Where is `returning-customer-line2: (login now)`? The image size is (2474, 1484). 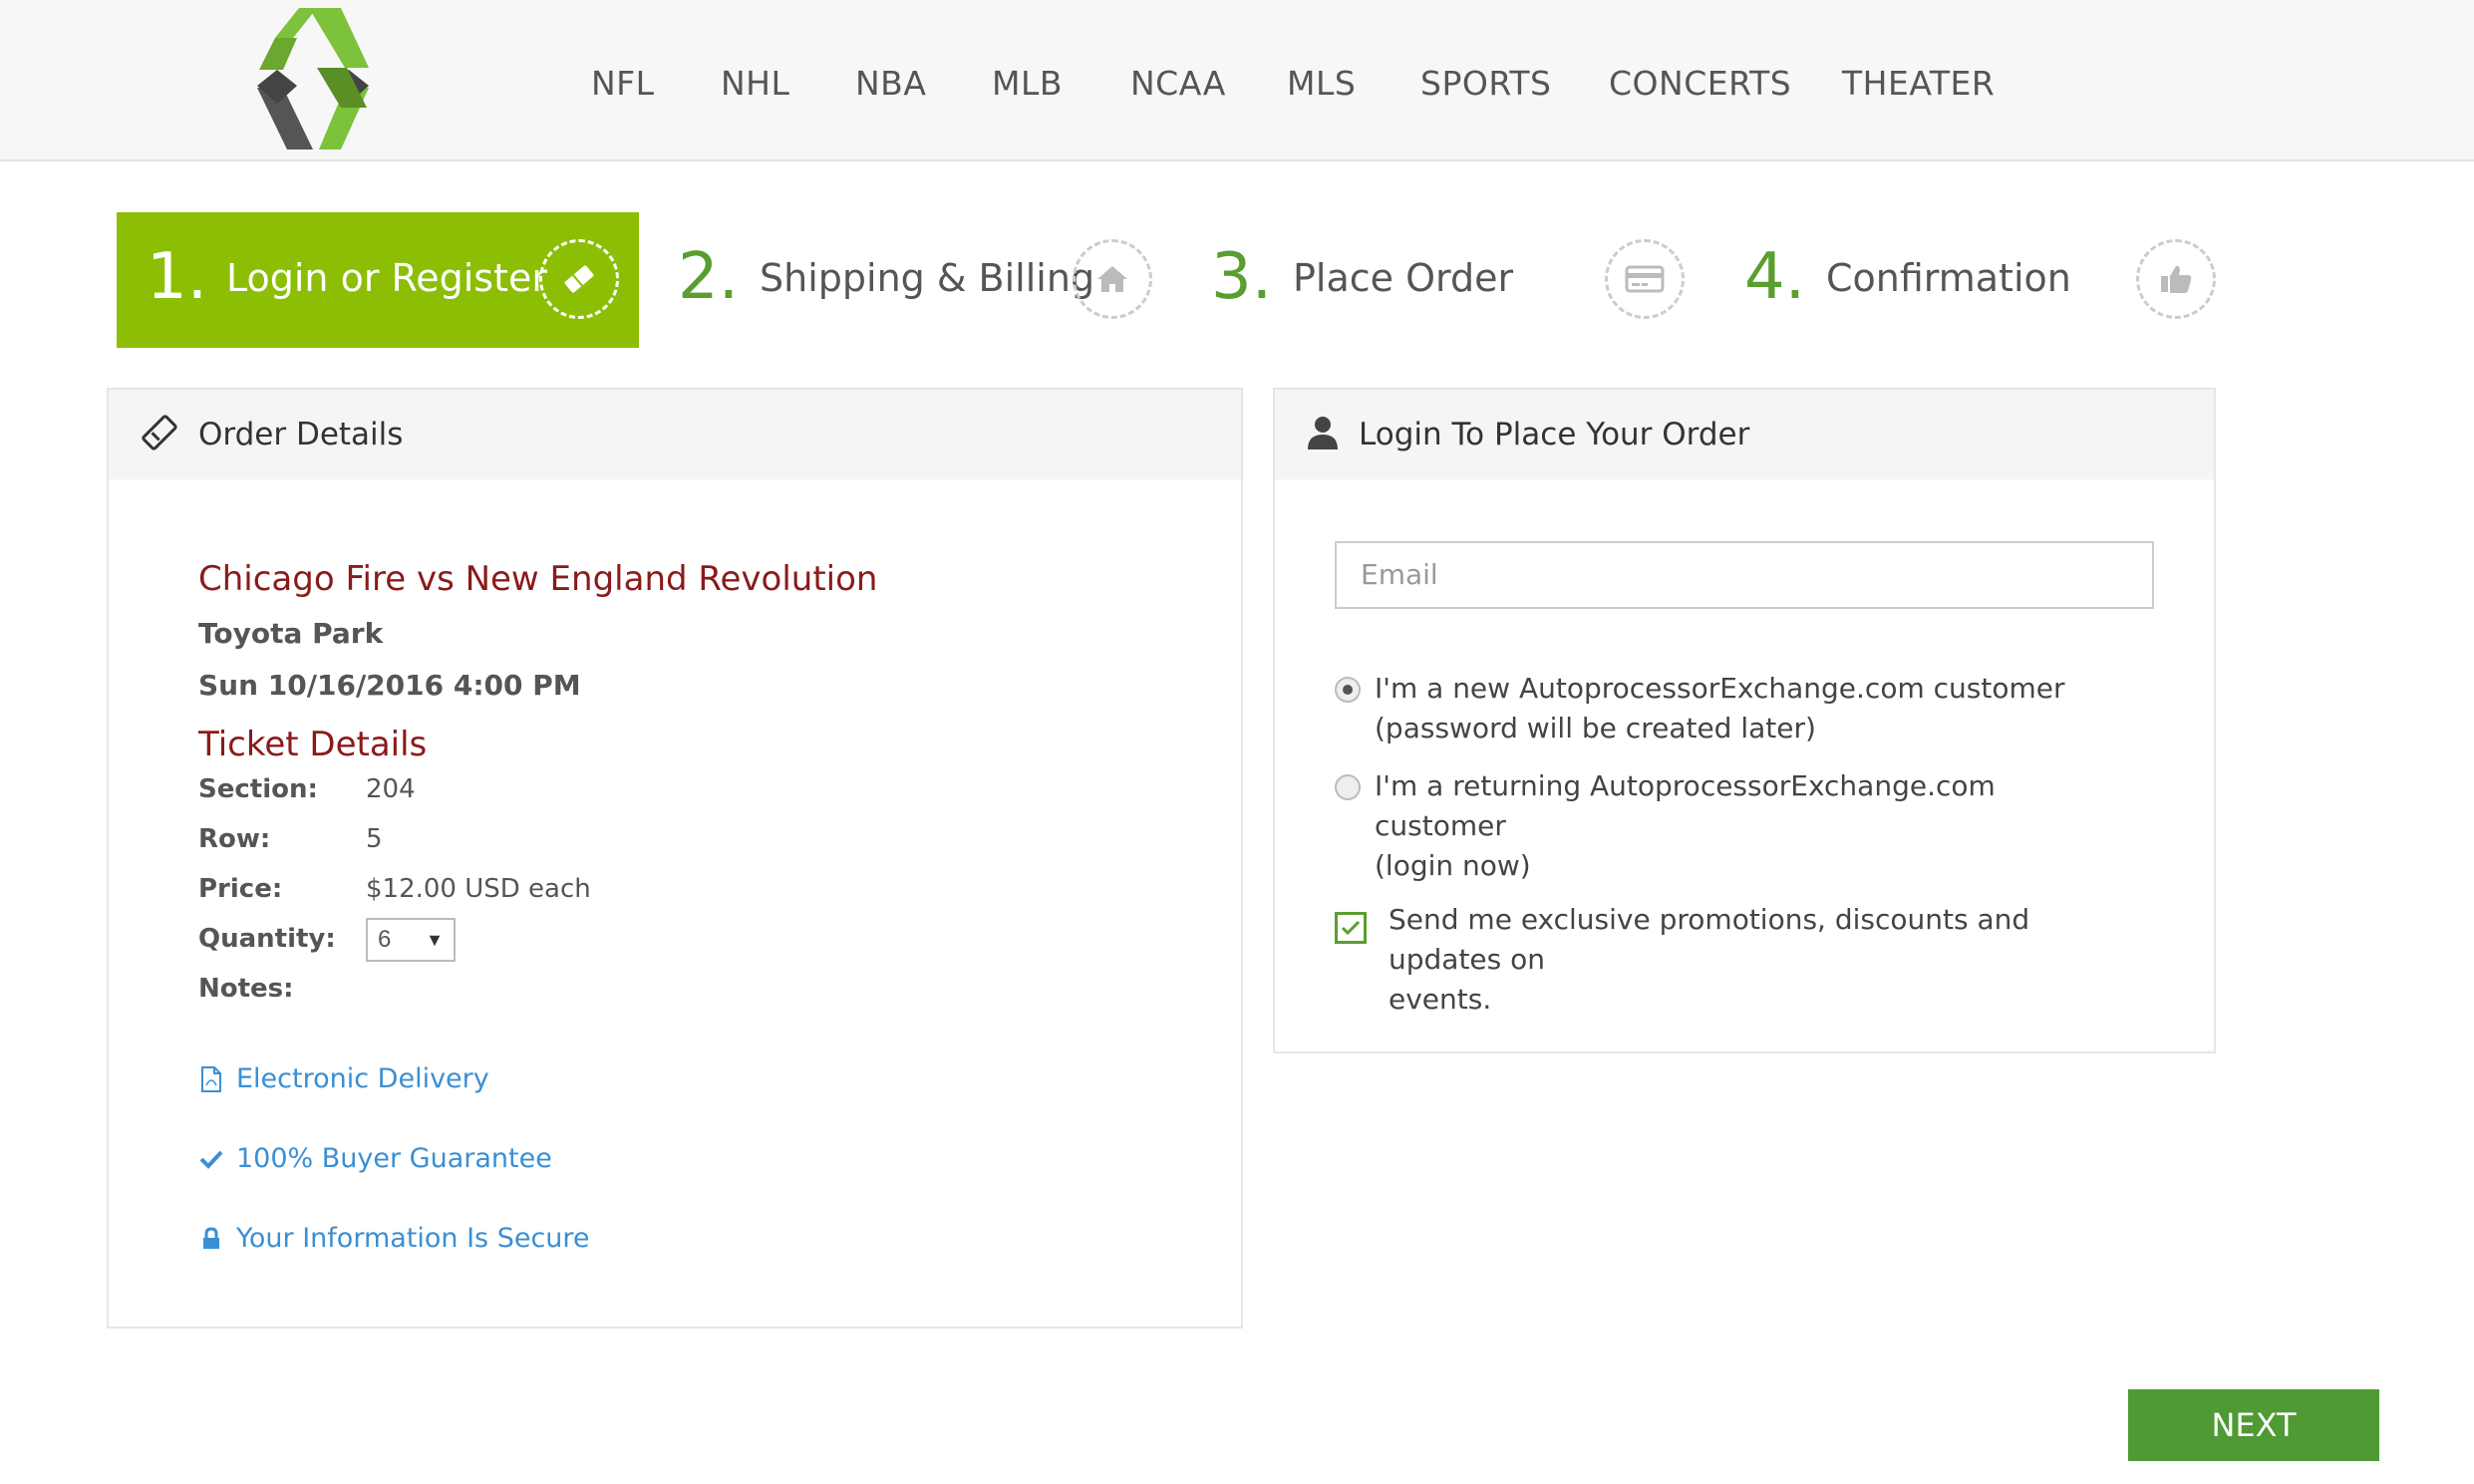
returning-customer-line2: (login now) is located at coordinates (1453, 865).